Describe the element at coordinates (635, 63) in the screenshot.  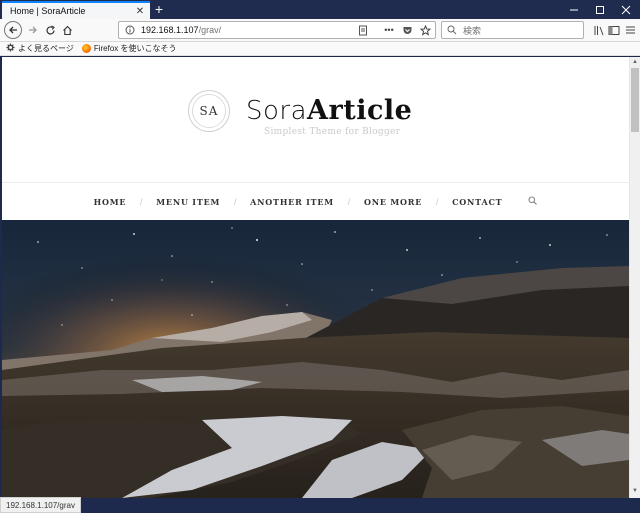
I see `scroll-up-icon: ▲` at that location.